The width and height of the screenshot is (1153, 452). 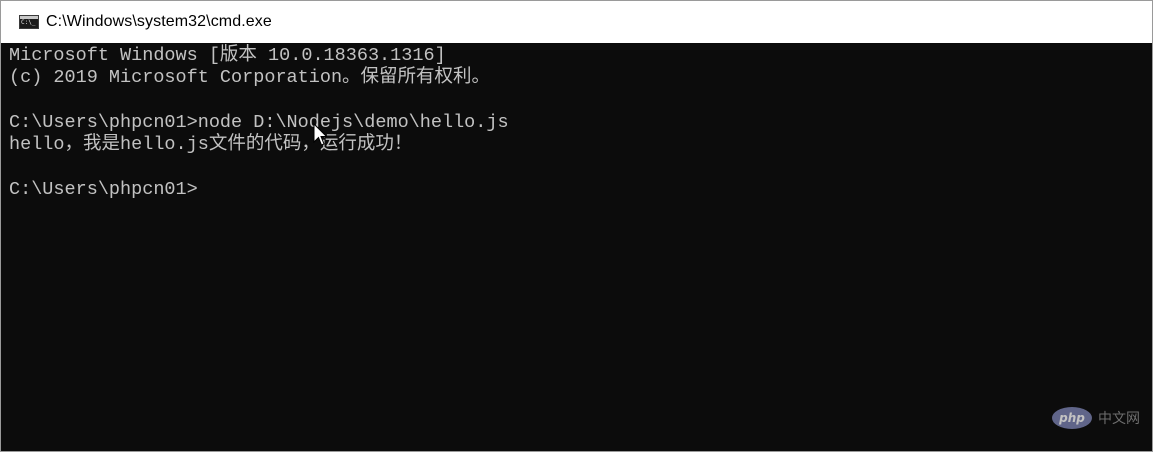 What do you see at coordinates (103, 189) in the screenshot?
I see `console-prompt: C:\Users\phpcn01>` at bounding box center [103, 189].